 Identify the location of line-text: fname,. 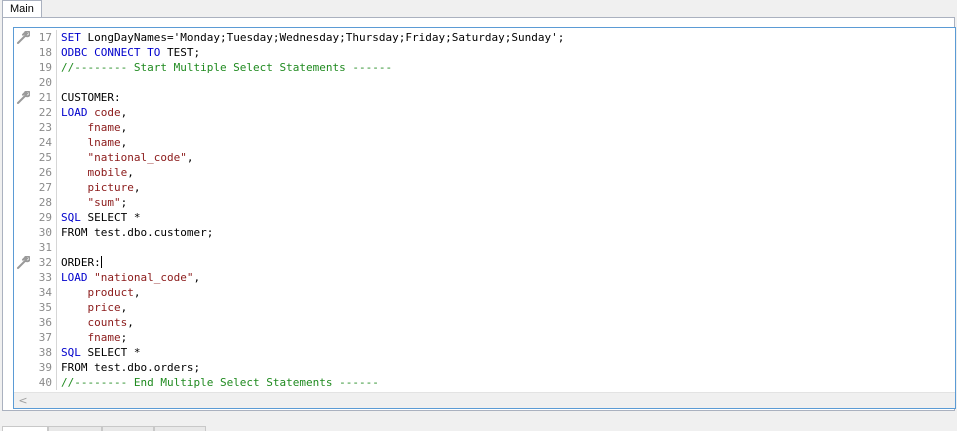
(94, 127).